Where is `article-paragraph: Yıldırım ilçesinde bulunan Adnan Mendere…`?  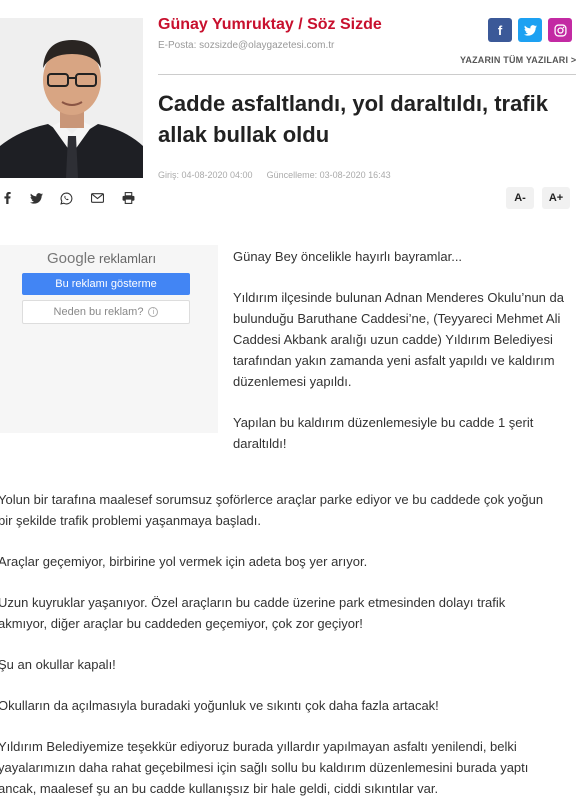 article-paragraph: Yıldırım ilçesinde bulunan Adnan Mendere… is located at coordinates (398, 339).